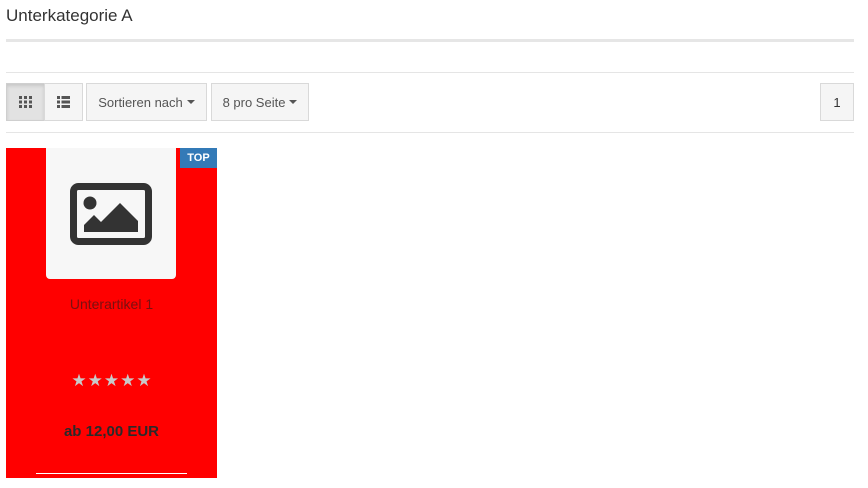 Image resolution: width=868 pixels, height=488 pixels. I want to click on product-name-link: Unterartikel 1, so click(111, 304).